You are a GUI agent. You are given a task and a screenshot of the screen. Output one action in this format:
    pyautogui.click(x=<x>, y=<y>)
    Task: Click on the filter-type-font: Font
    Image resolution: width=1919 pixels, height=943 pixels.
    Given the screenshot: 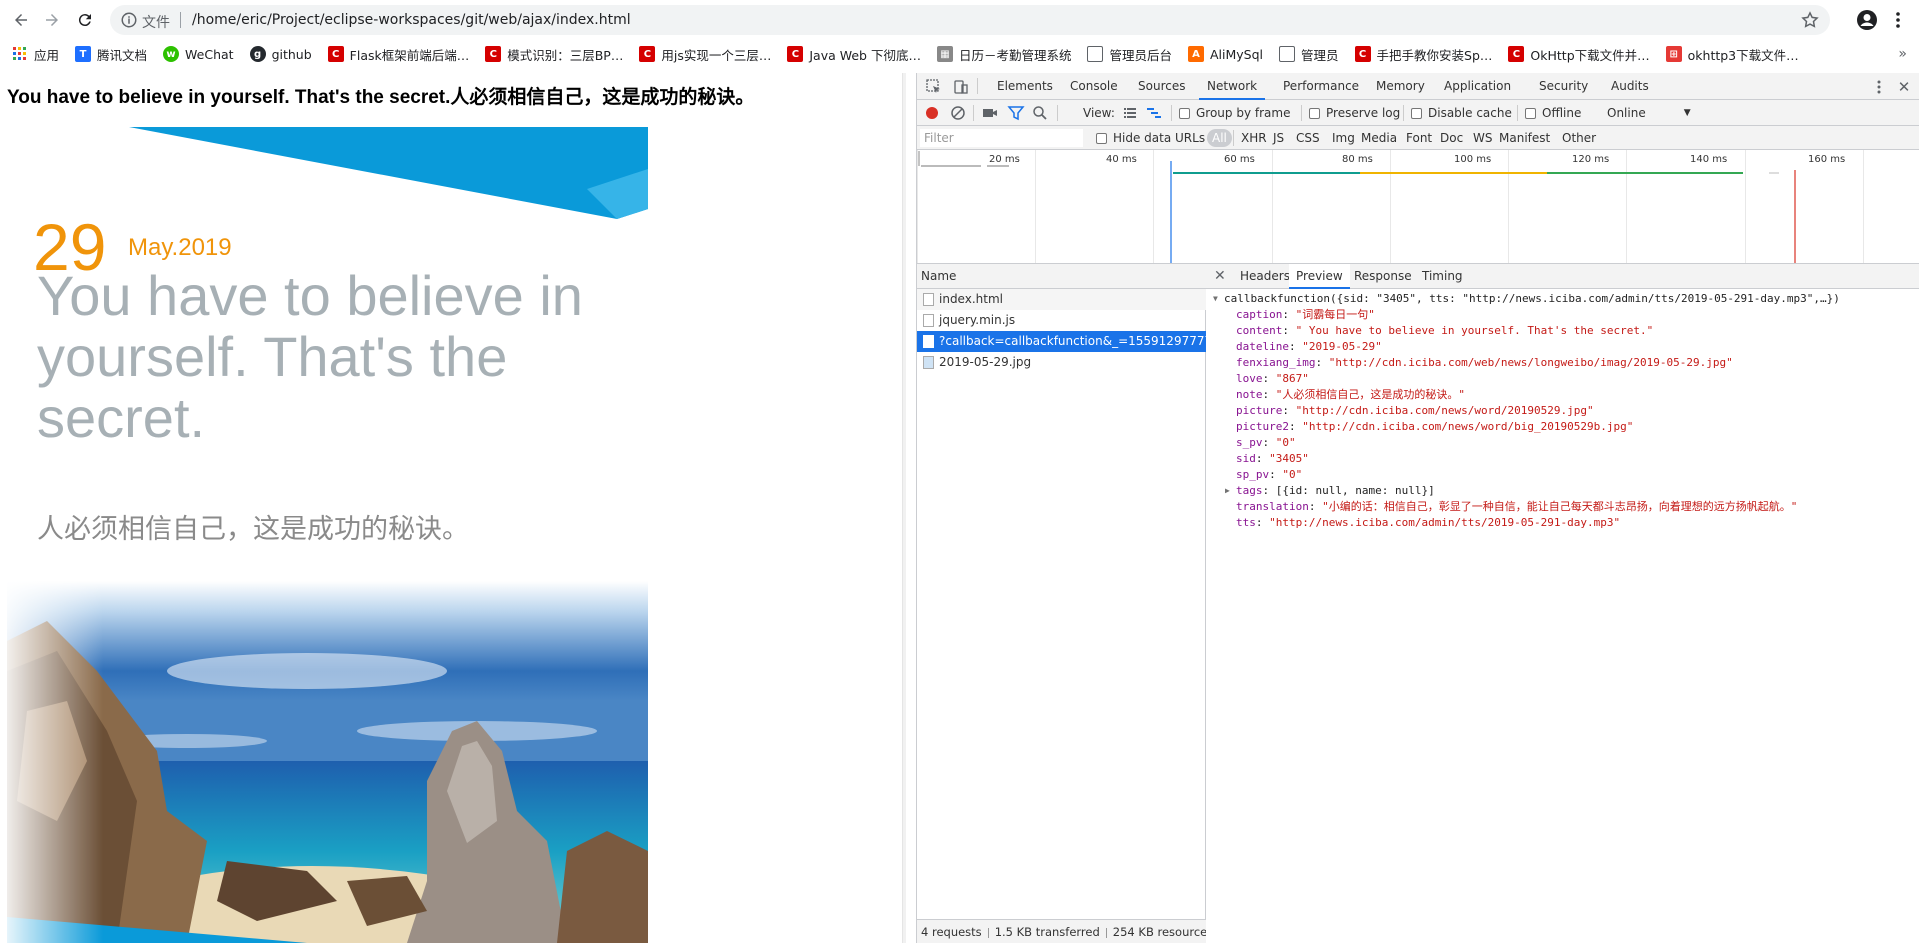 What is the action you would take?
    pyautogui.click(x=1419, y=138)
    